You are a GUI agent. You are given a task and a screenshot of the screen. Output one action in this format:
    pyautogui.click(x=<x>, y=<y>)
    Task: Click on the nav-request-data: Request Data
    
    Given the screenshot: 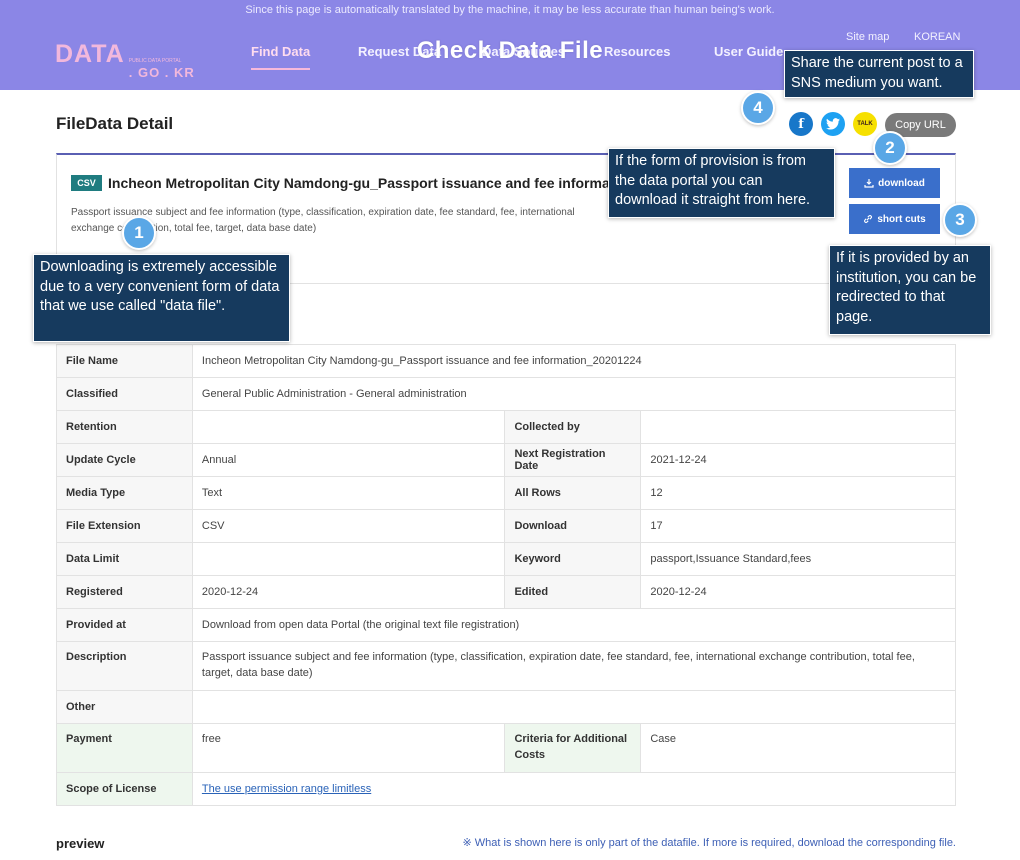 What is the action you would take?
    pyautogui.click(x=399, y=51)
    